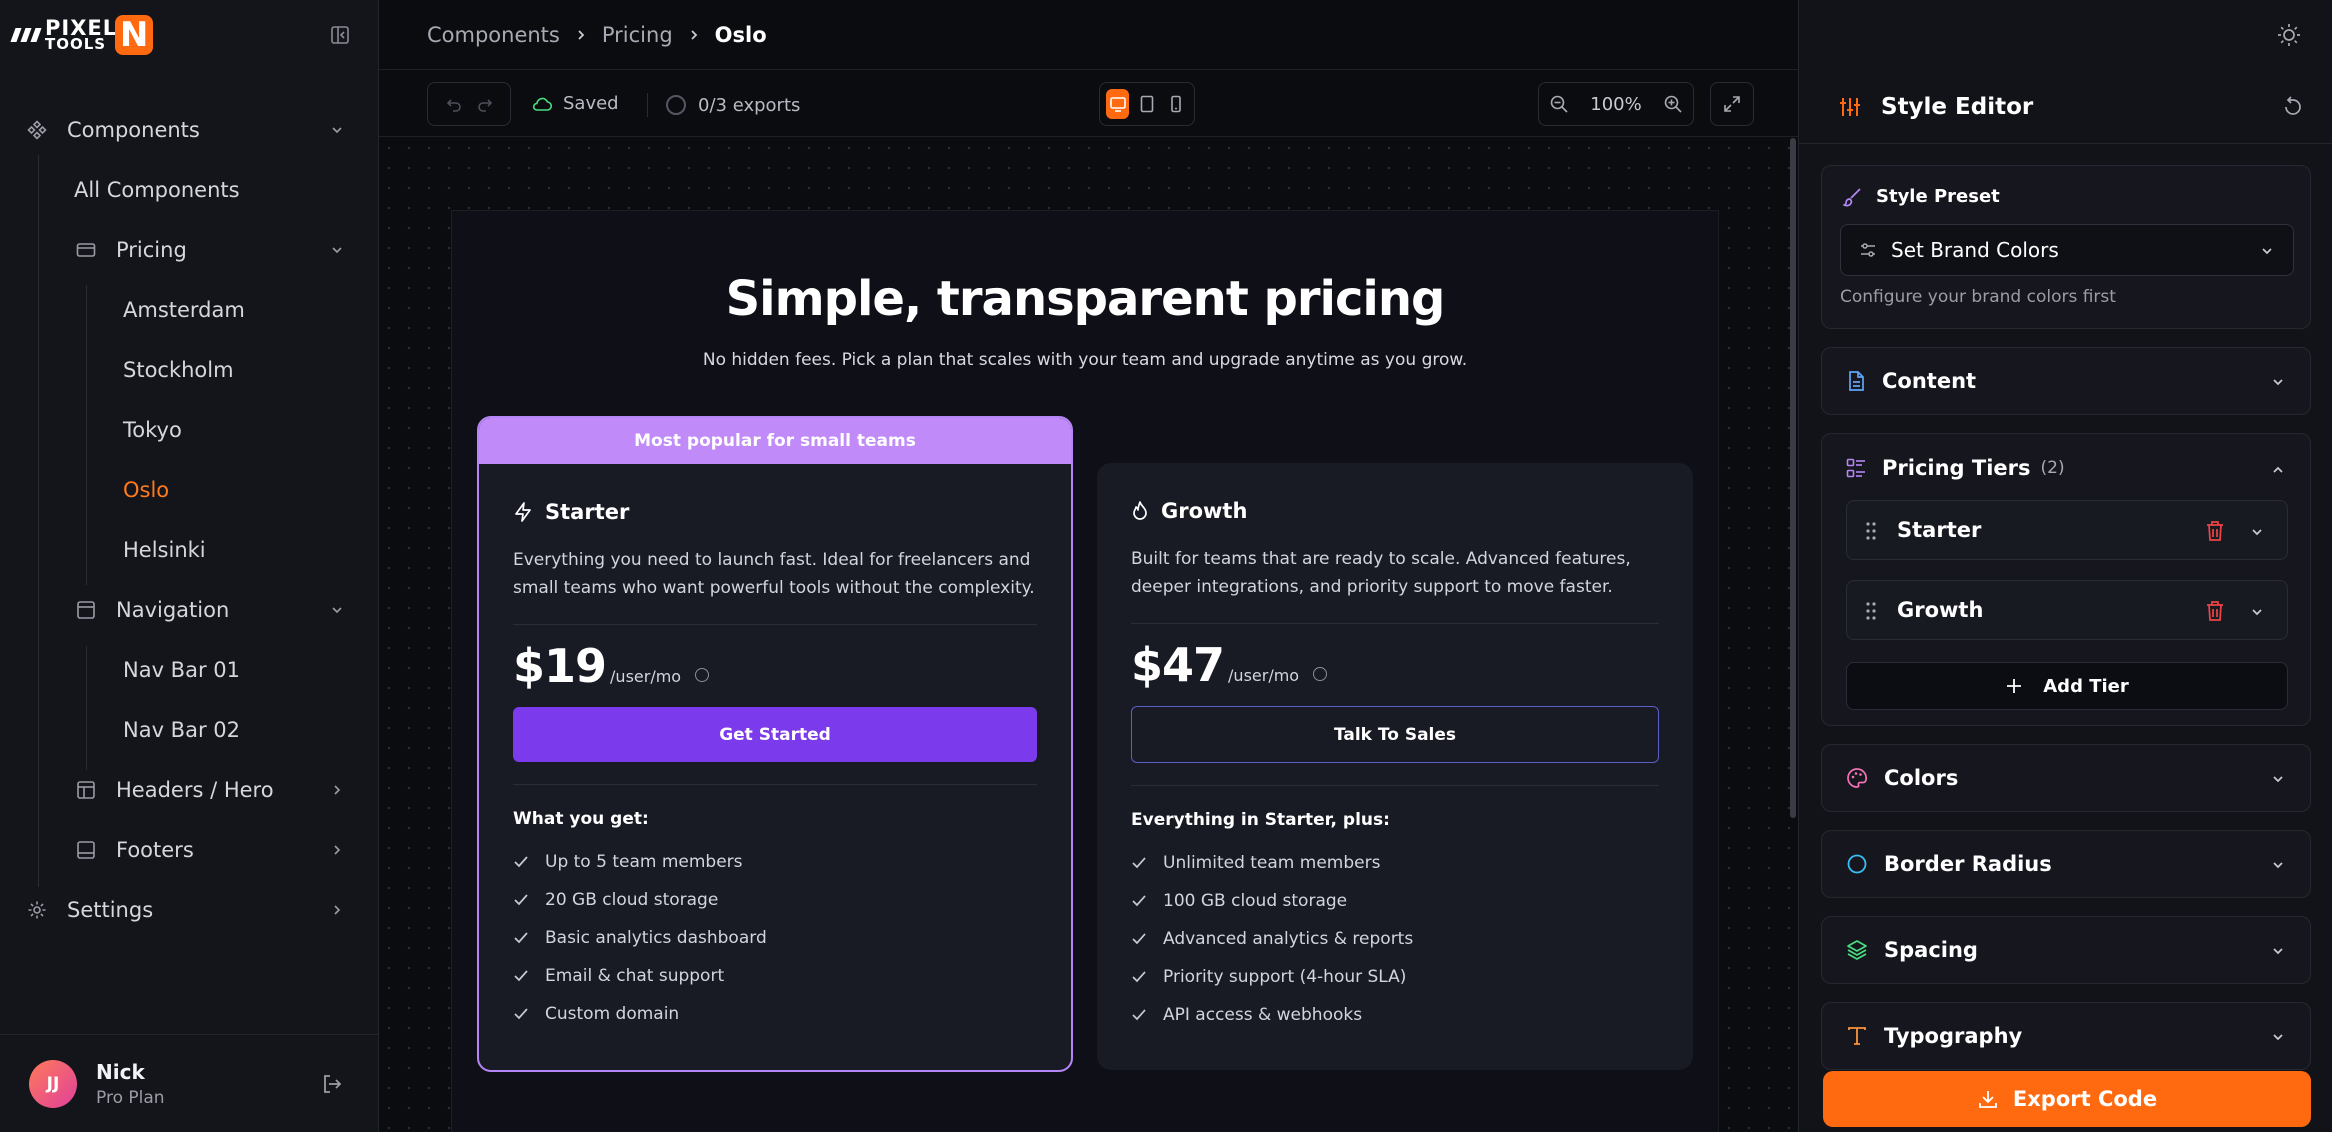 This screenshot has width=2332, height=1132. Describe the element at coordinates (1856, 381) in the screenshot. I see `document-icon` at that location.